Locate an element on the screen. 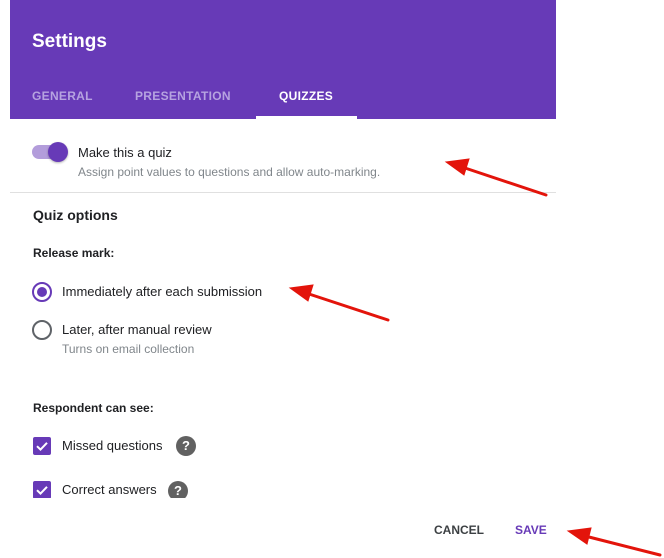 This screenshot has width=664, height=558. correct-answers-checkbox is located at coordinates (42, 490).